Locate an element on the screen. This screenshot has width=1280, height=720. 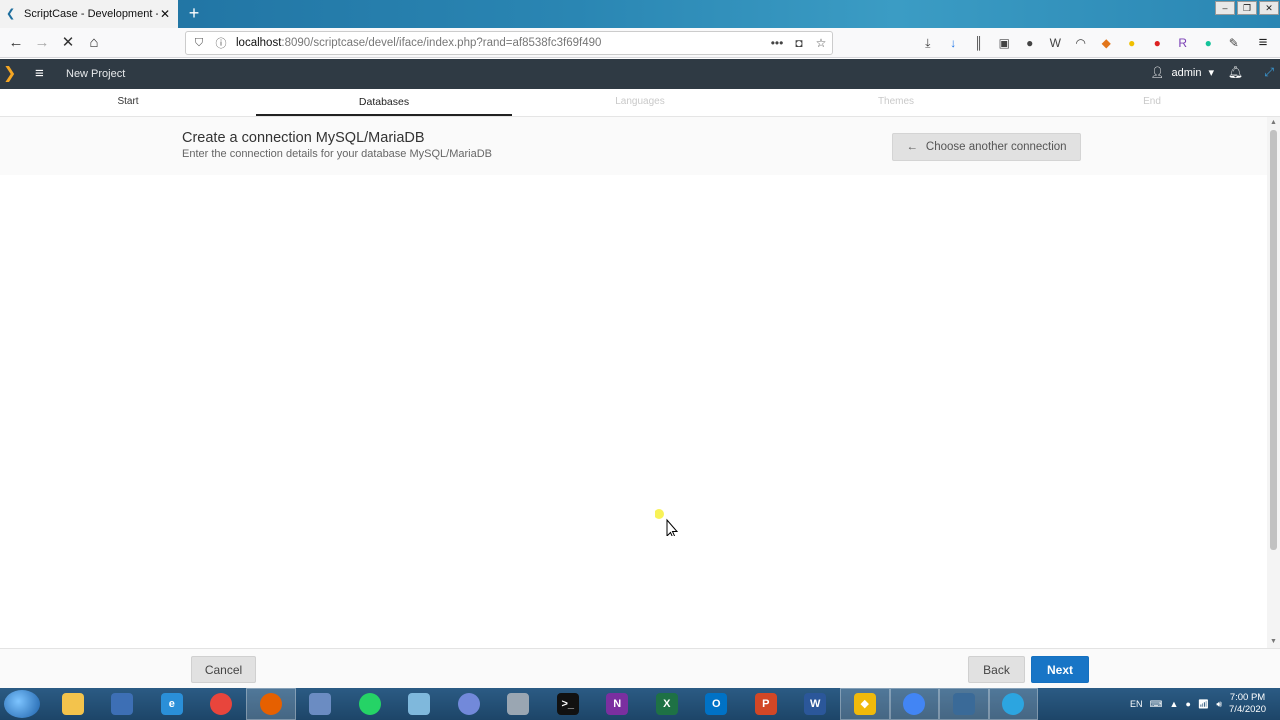
back-button: Back is located at coordinates (996, 669).